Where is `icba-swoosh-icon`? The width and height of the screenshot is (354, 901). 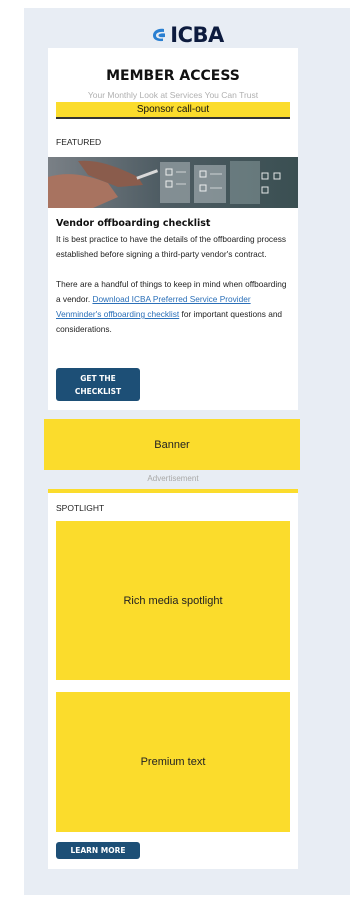
icba-swoosh-icon is located at coordinates (159, 35).